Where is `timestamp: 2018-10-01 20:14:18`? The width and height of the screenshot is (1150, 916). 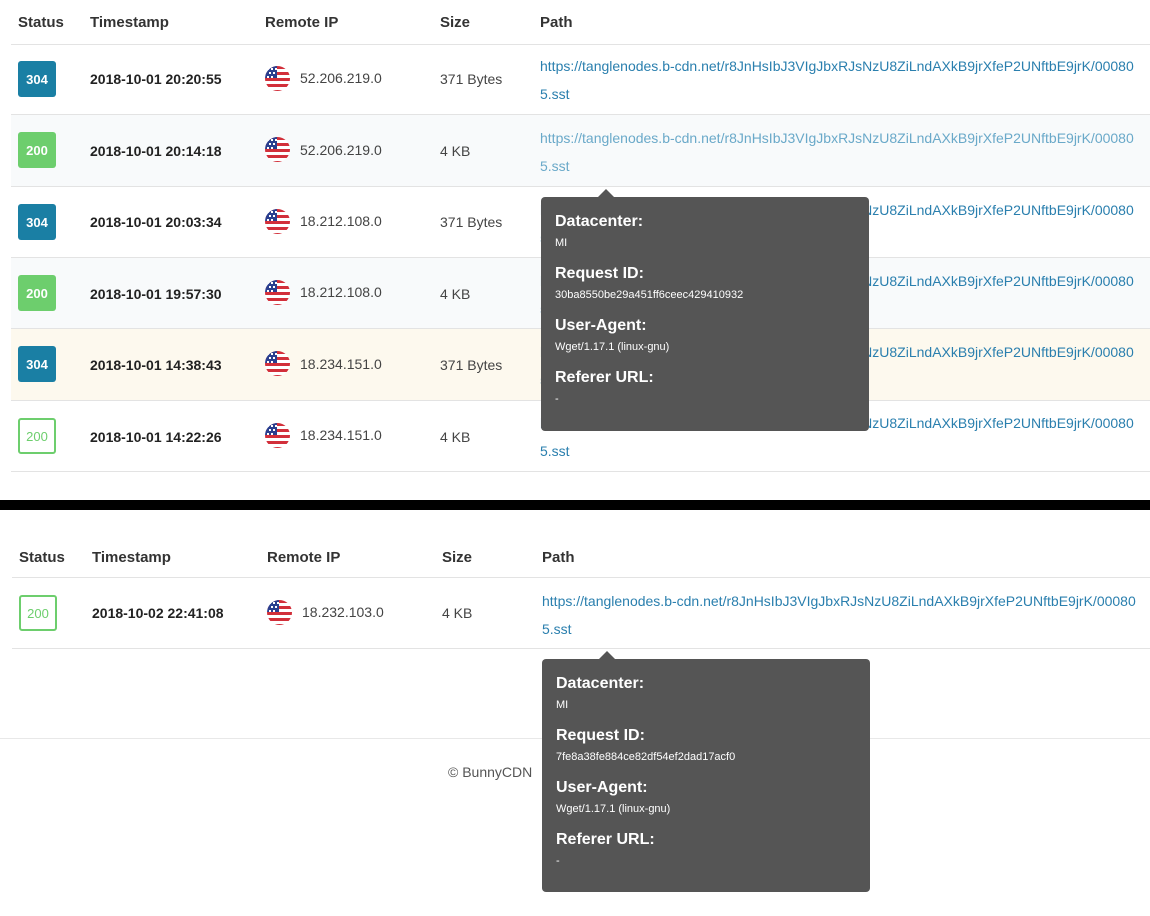
timestamp: 2018-10-01 20:14:18 is located at coordinates (156, 151).